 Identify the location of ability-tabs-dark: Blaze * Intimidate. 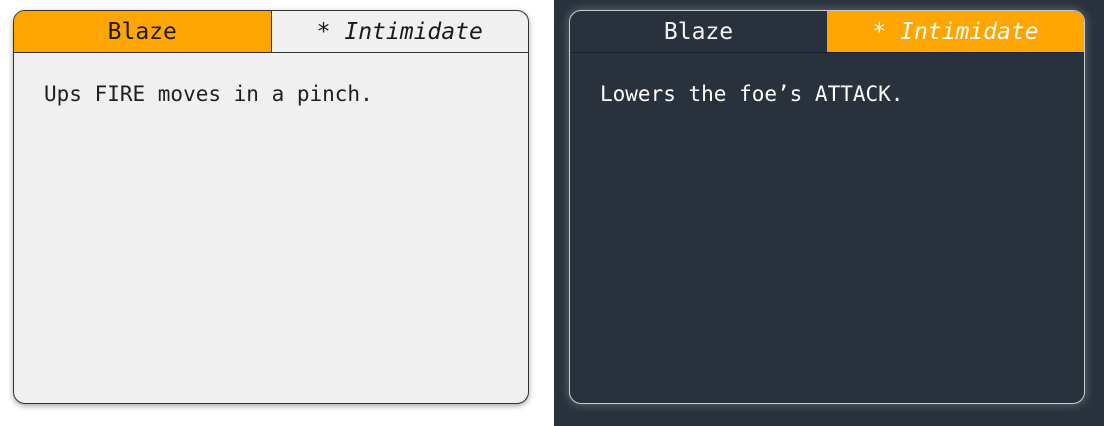
(827, 32).